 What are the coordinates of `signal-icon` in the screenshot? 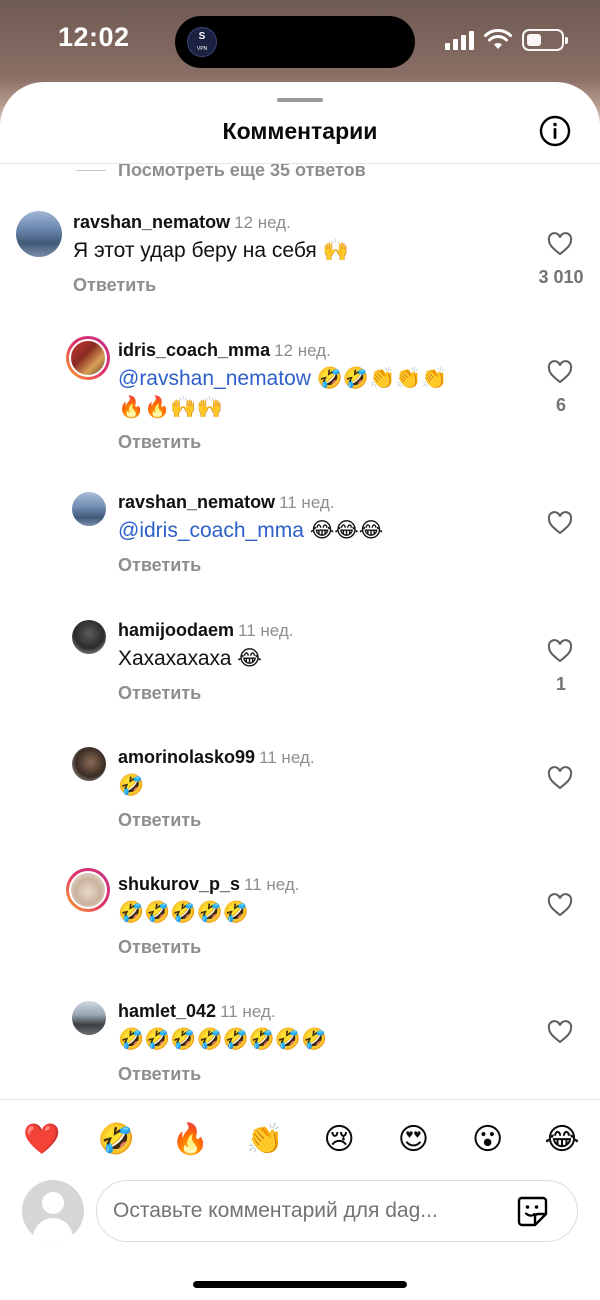 It's located at (459, 40).